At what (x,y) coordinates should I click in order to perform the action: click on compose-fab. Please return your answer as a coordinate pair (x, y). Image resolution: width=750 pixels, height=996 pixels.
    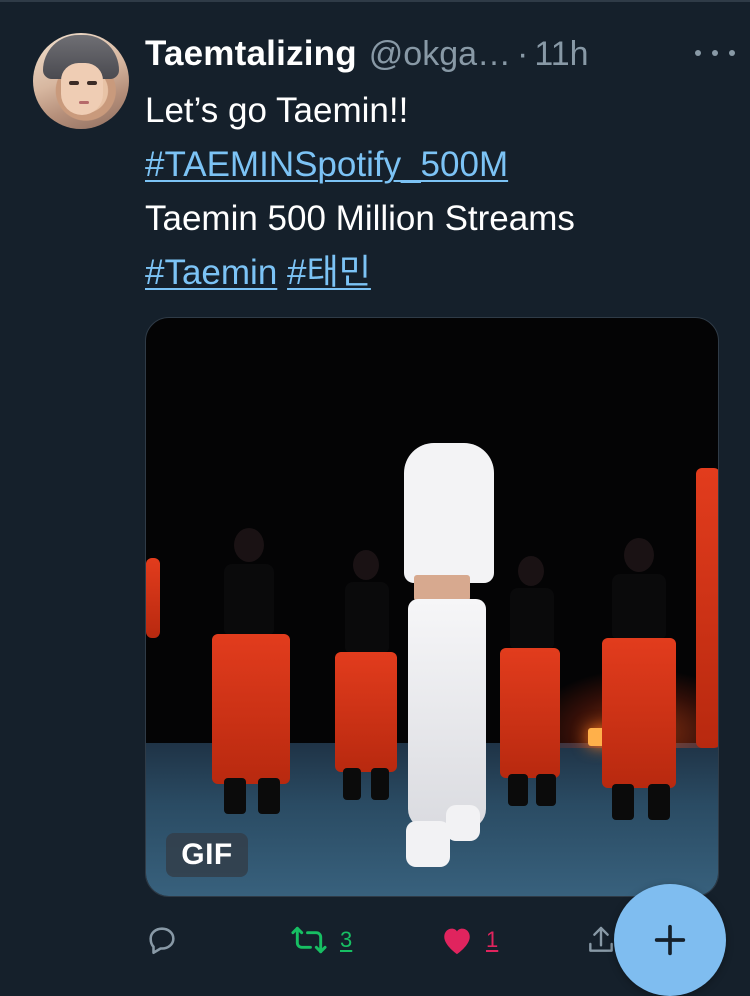
    Looking at the image, I should click on (670, 940).